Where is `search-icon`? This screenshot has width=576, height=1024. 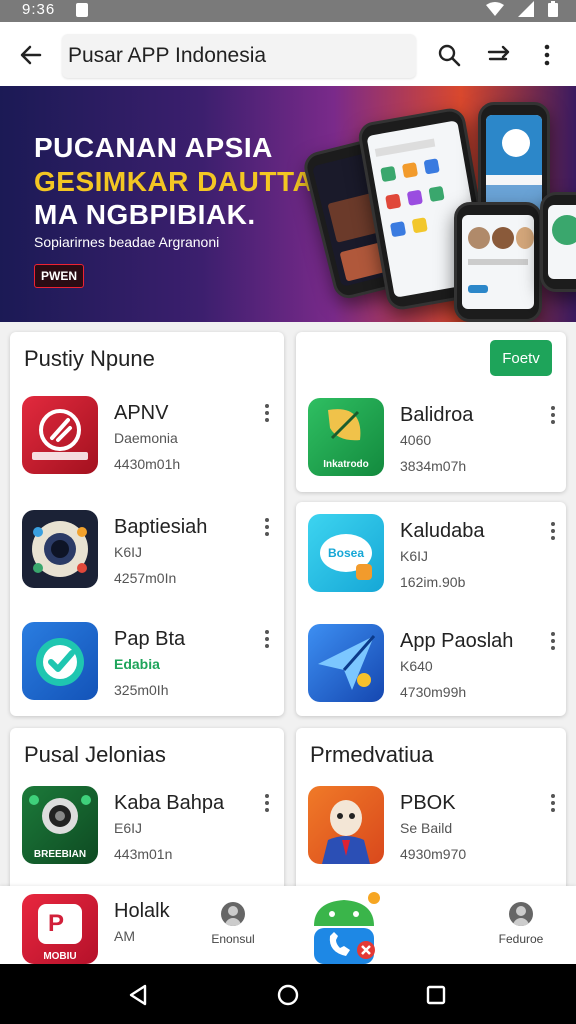 search-icon is located at coordinates (449, 55).